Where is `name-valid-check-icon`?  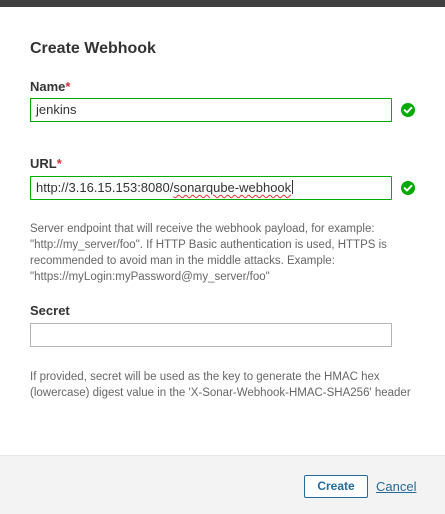 name-valid-check-icon is located at coordinates (408, 110).